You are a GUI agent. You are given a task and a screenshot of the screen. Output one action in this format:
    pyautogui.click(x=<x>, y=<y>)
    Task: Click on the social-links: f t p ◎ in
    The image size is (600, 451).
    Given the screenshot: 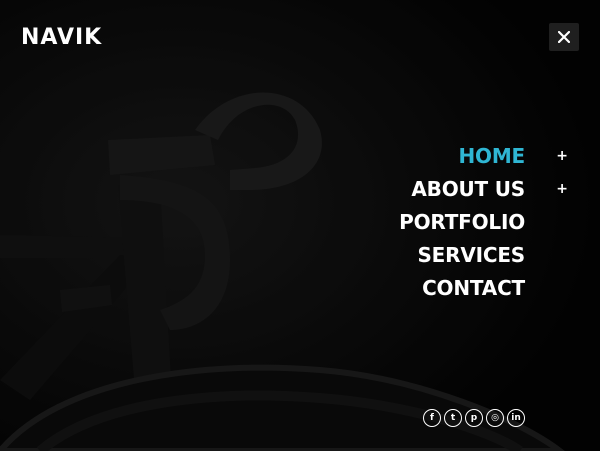 What is the action you would take?
    pyautogui.click(x=474, y=418)
    